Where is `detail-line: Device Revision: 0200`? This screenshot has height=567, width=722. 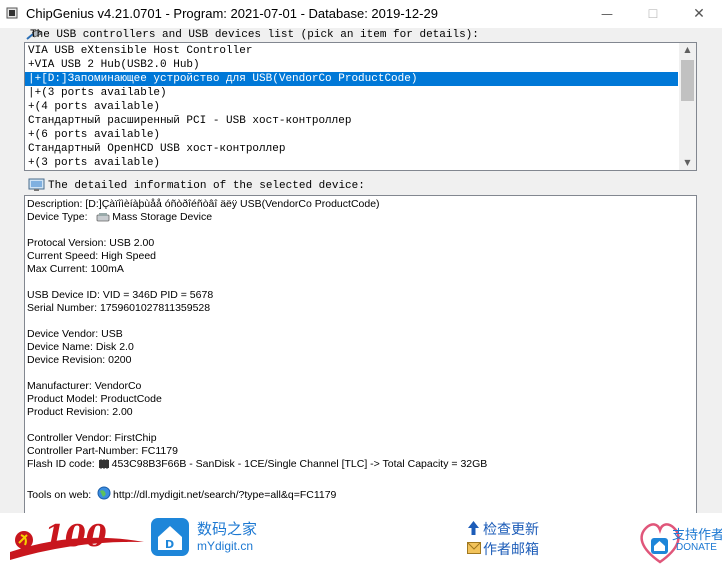
detail-line: Device Revision: 0200 is located at coordinates (79, 360).